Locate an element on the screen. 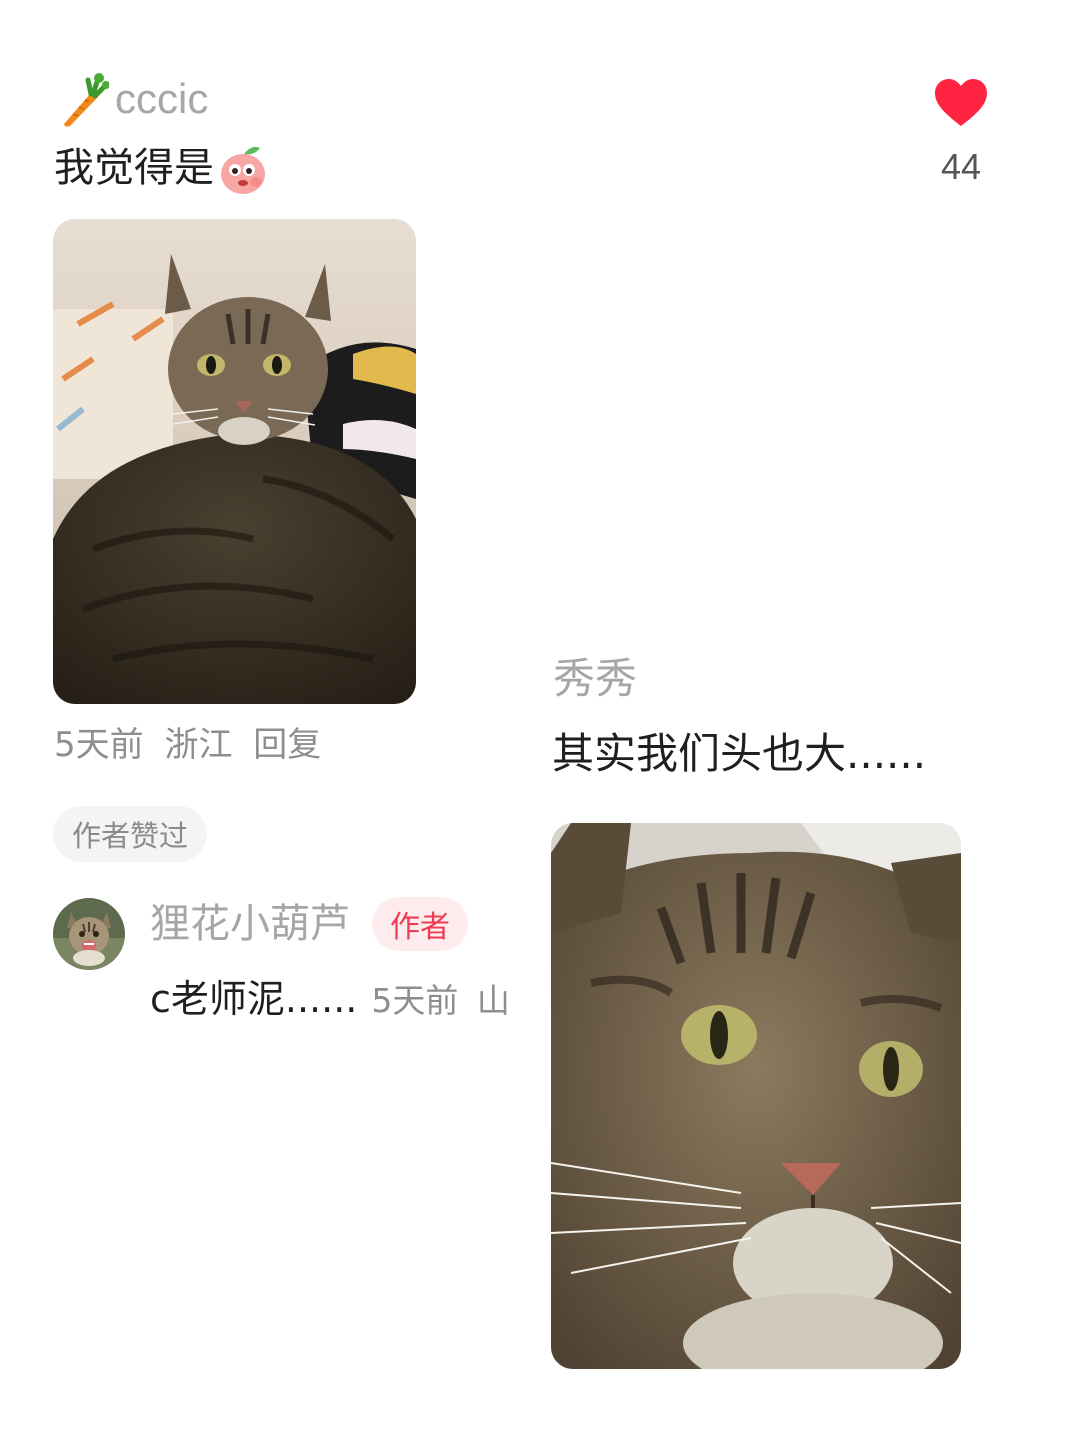 The image size is (1080, 1439). comment-text-content: 我觉得是 is located at coordinates (134, 168).